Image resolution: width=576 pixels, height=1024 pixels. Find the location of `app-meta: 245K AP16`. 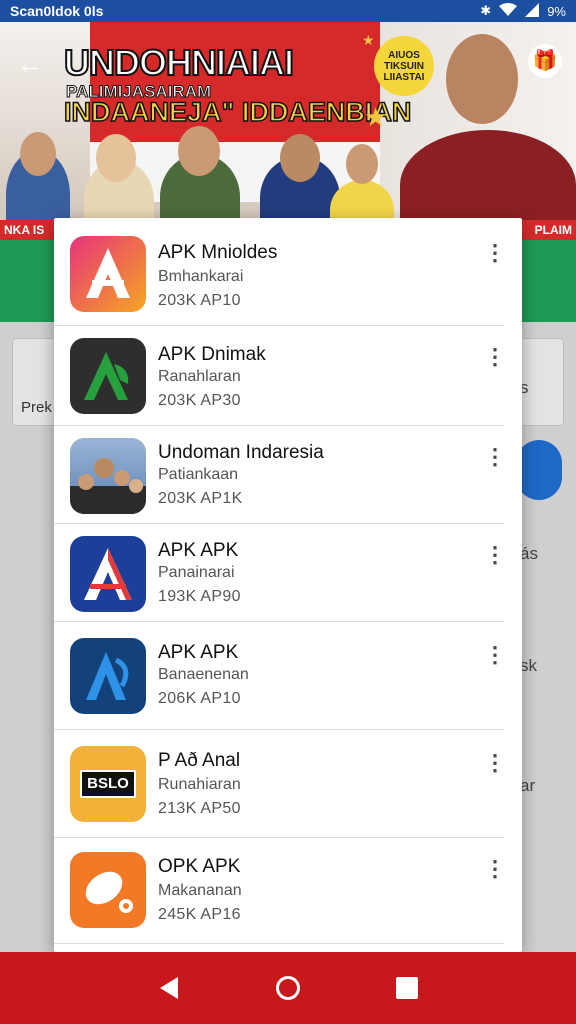

app-meta: 245K AP16 is located at coordinates (199, 914).